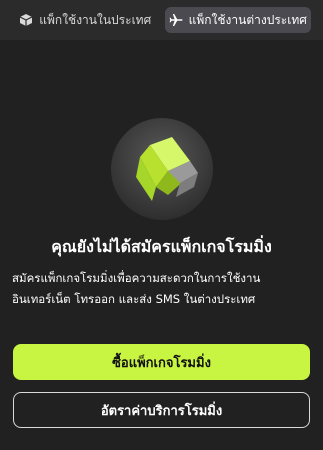 The width and height of the screenshot is (323, 450). Describe the element at coordinates (161, 246) in the screenshot. I see `empty-state-title: คุณยังไม่ได้สมัครแพ็กเกจโรมมิ่ง` at that location.